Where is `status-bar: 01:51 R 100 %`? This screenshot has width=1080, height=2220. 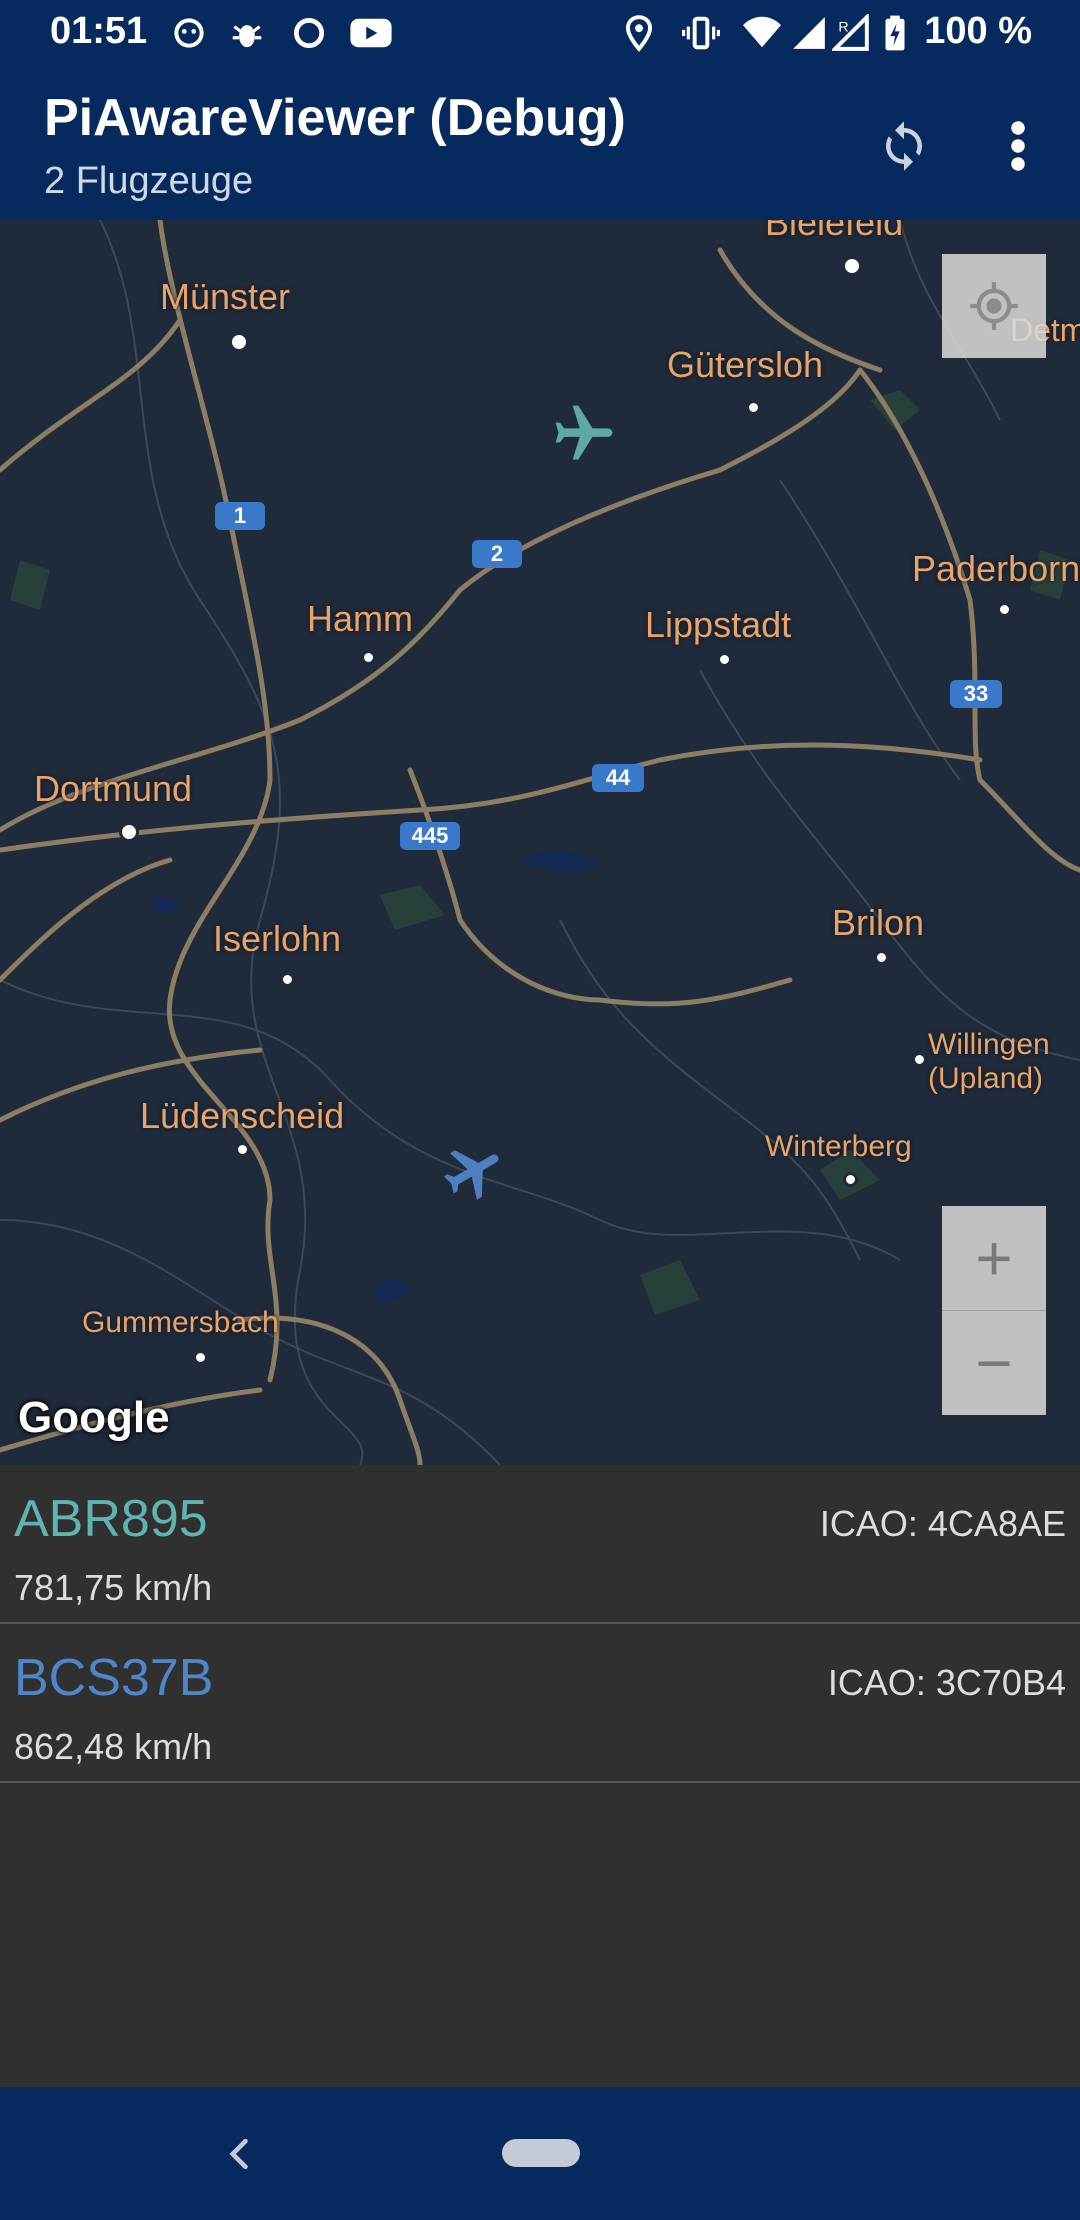
status-bar: 01:51 R 100 % is located at coordinates (540, 33).